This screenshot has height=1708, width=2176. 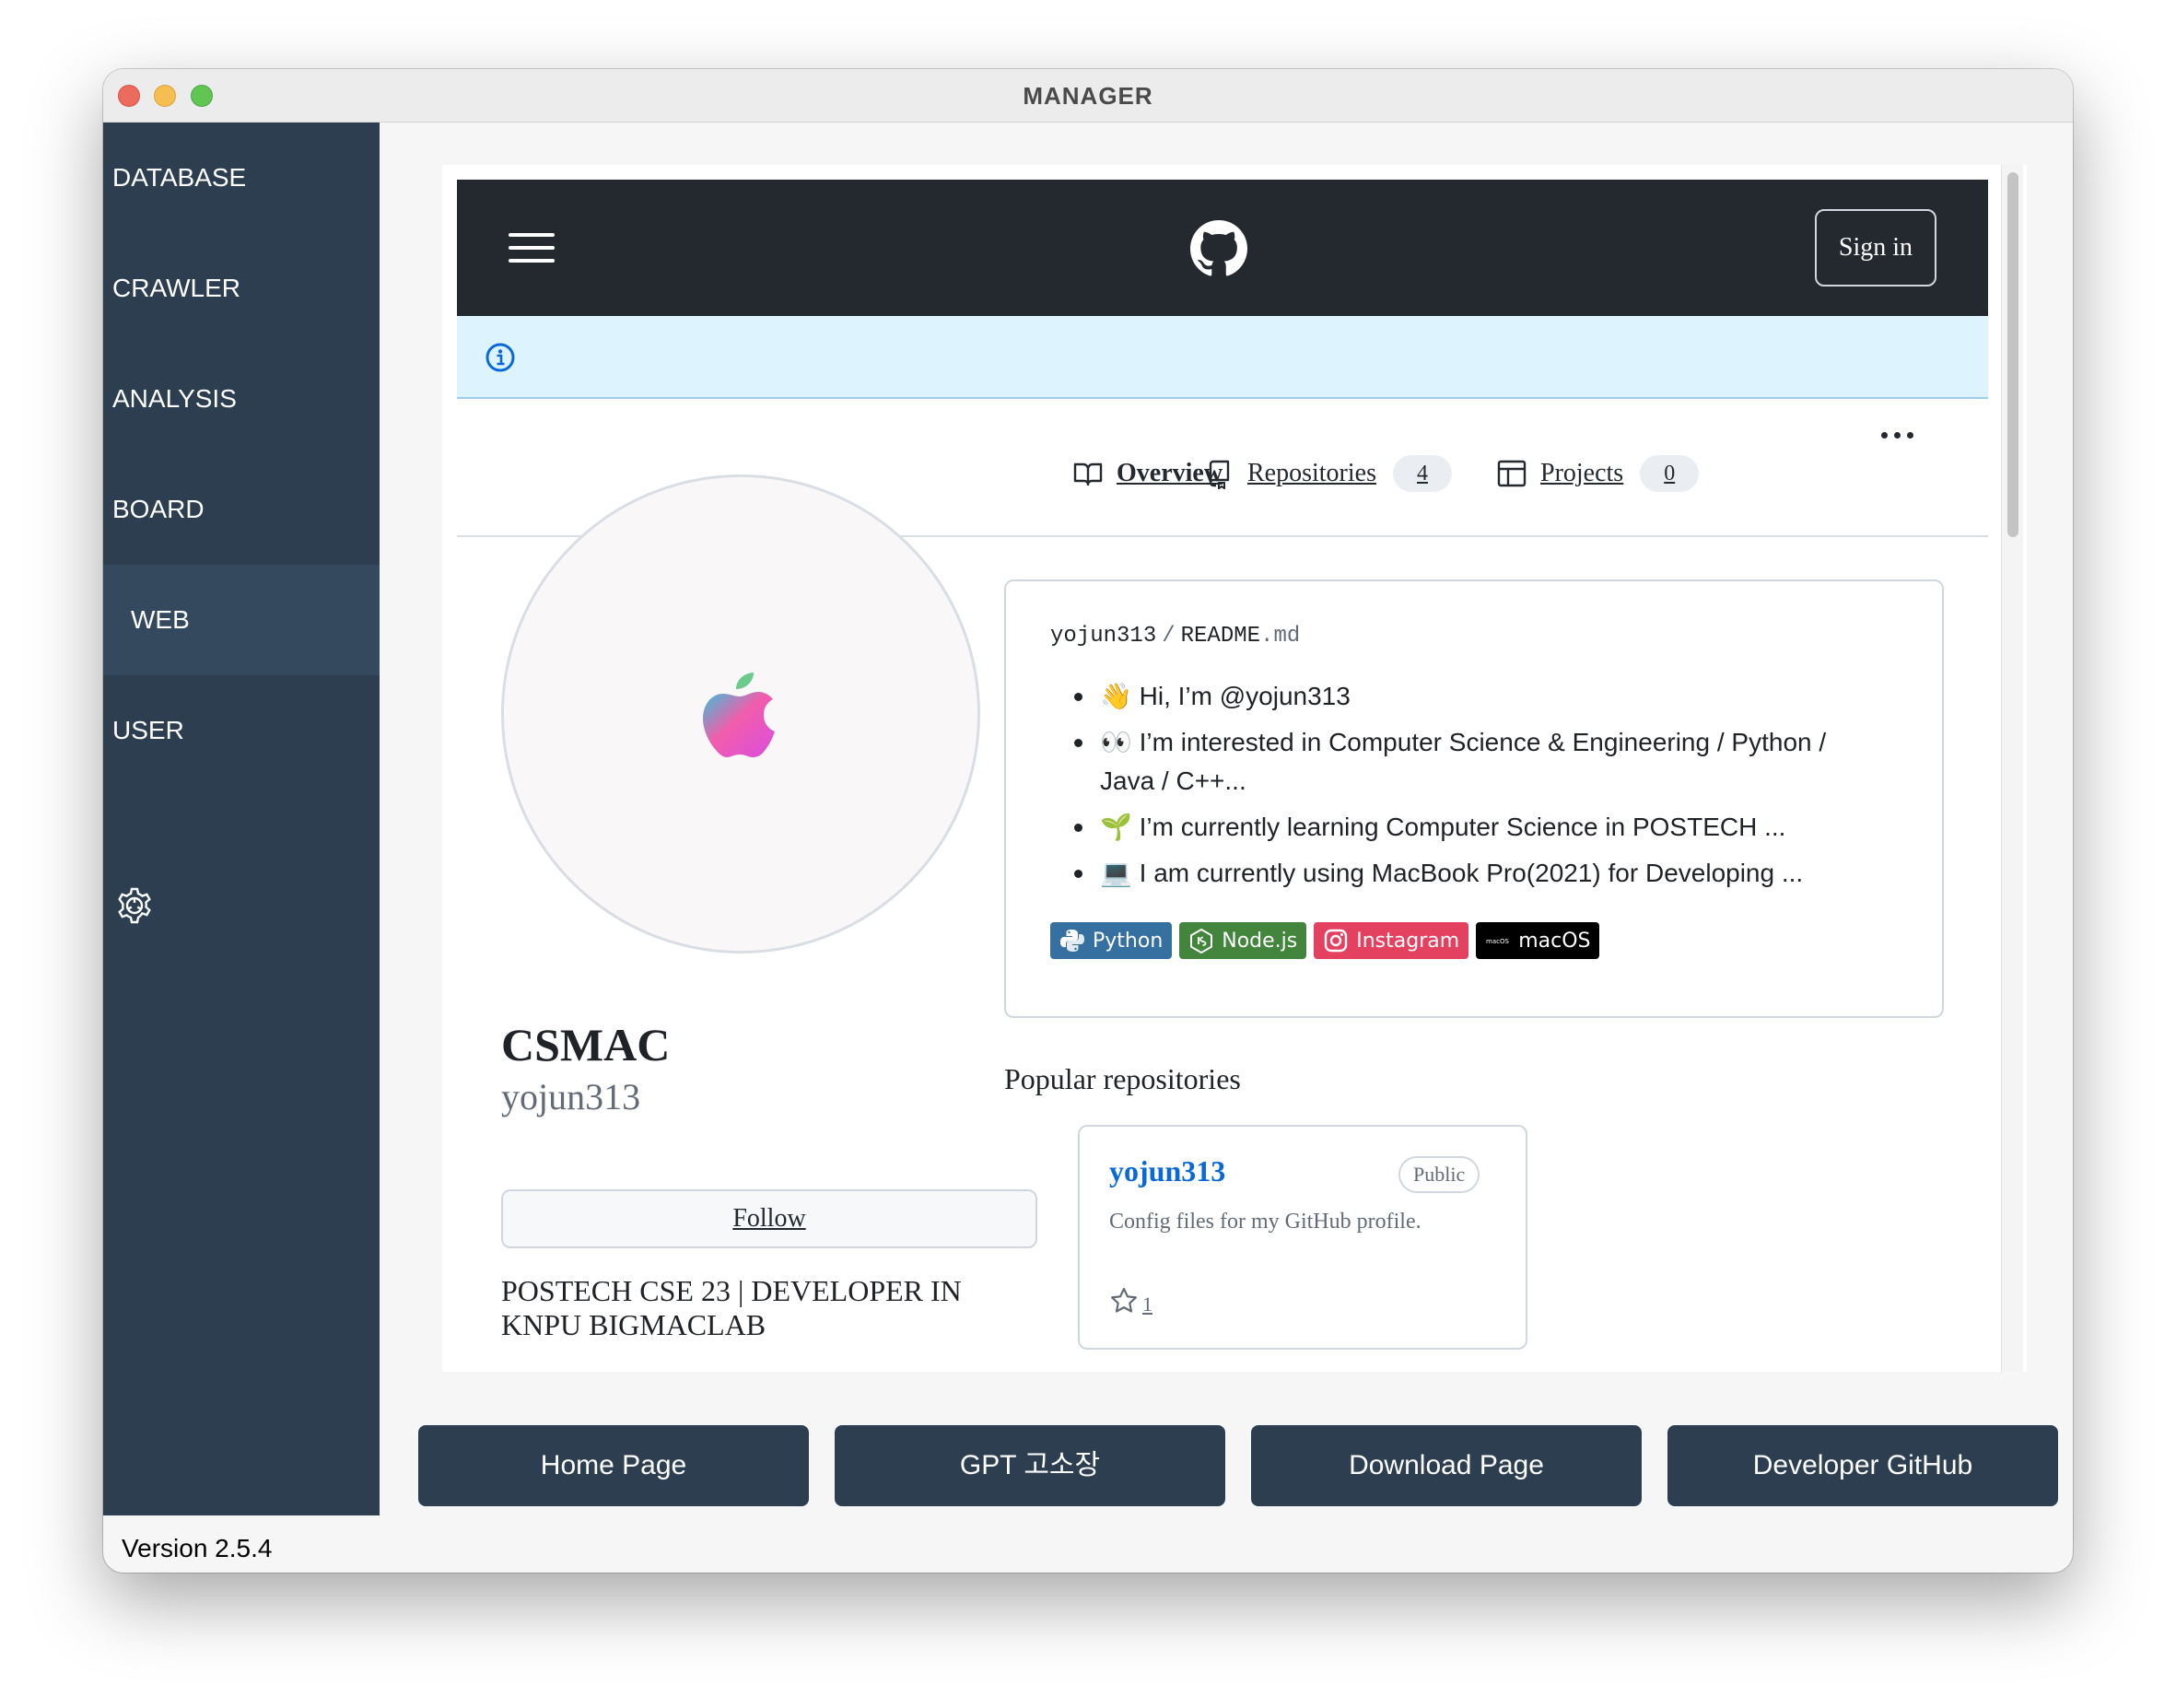 I want to click on readme-path: yojun313/README.md, so click(x=1175, y=636).